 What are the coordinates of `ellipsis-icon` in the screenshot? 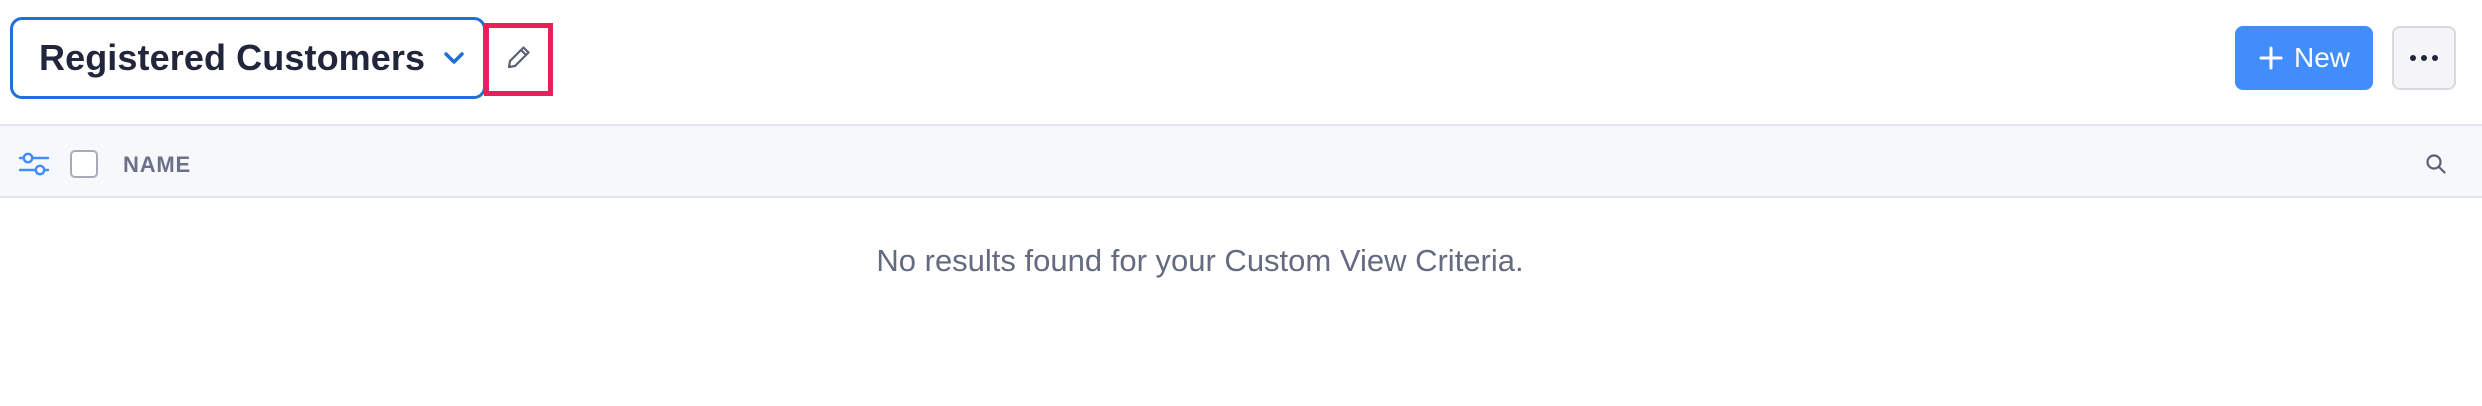 It's located at (2424, 58).